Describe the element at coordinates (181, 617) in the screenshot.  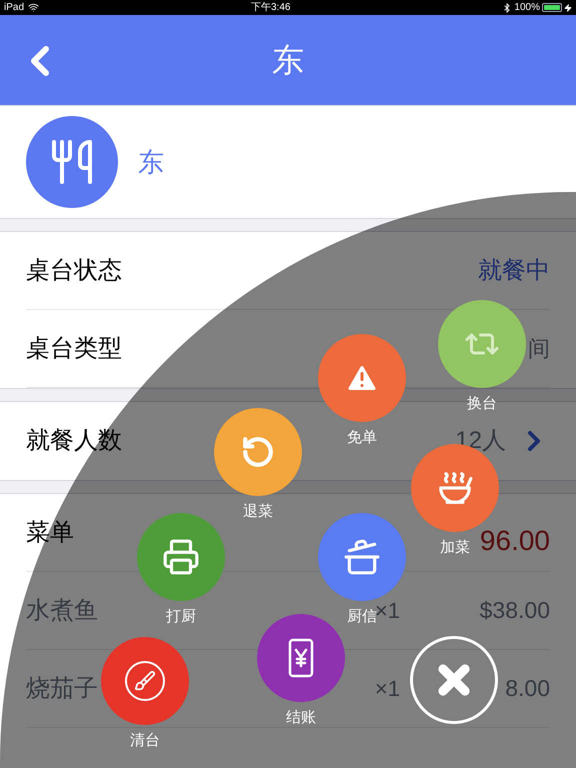
I see `action-label: 打厨` at that location.